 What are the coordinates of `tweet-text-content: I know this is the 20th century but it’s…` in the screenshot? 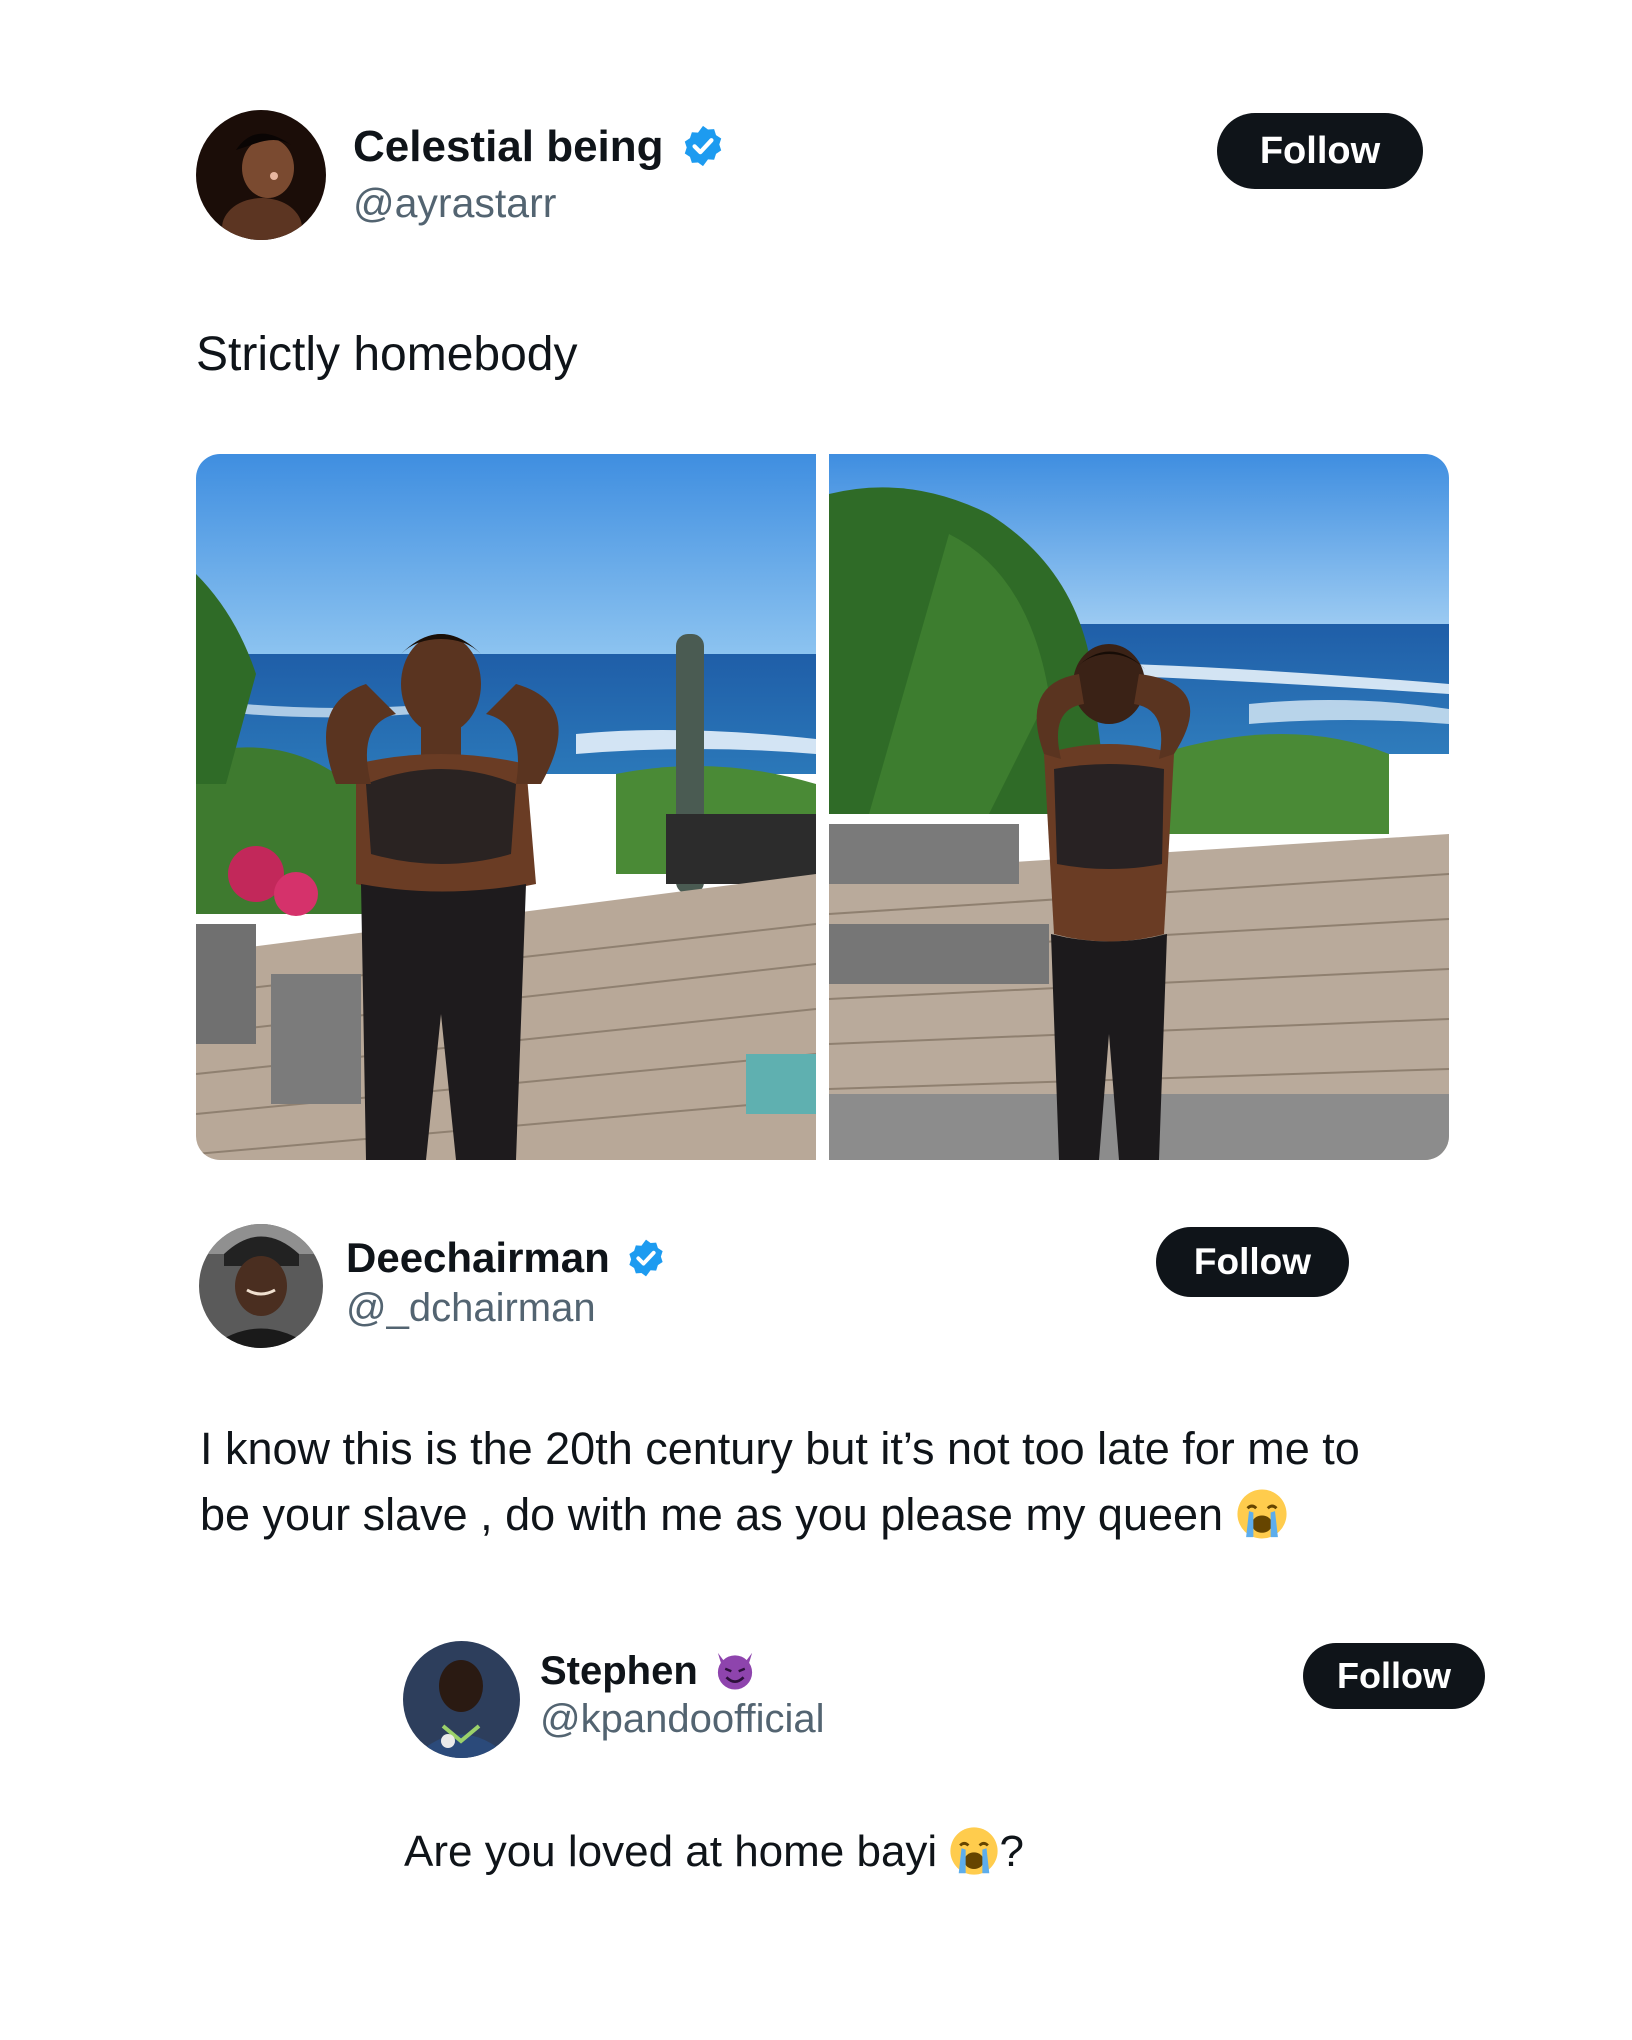 It's located at (780, 1481).